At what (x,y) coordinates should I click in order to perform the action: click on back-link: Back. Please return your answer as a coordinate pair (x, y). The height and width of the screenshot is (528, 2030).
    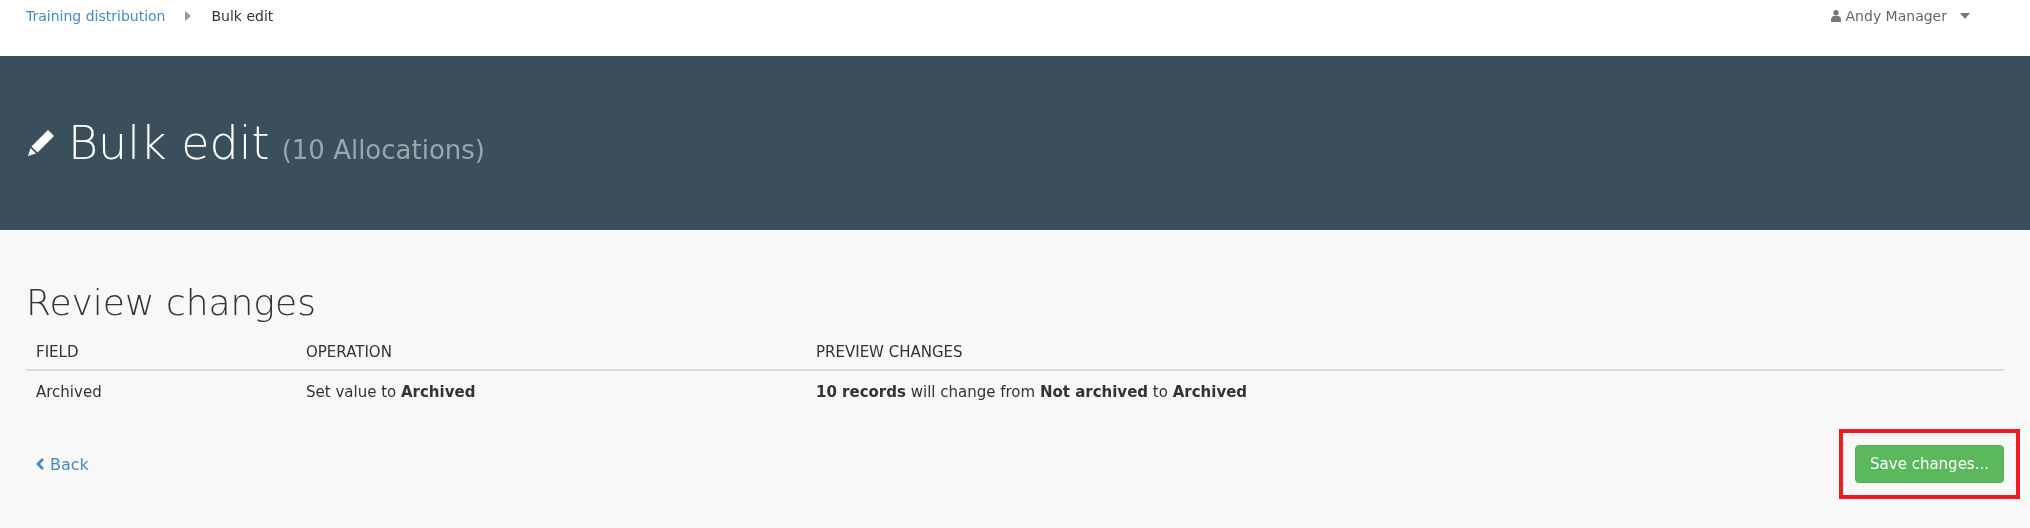
    Looking at the image, I should click on (62, 464).